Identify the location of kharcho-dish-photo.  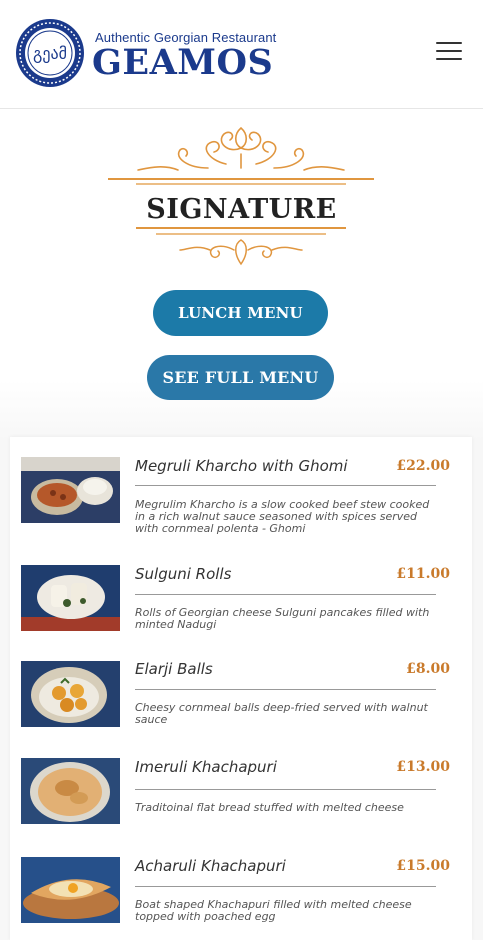
(70, 490).